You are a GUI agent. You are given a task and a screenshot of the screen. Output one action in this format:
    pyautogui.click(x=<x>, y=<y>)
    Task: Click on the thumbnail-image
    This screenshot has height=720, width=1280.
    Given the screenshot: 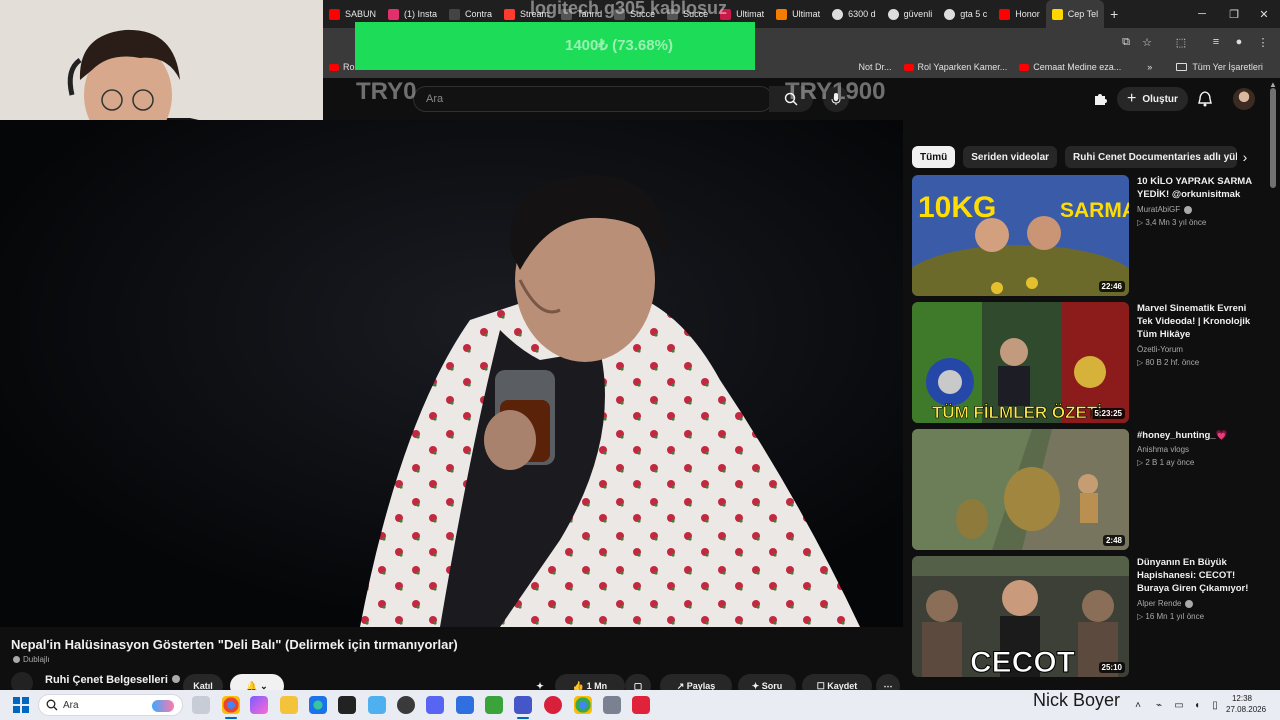 What is the action you would take?
    pyautogui.click(x=1020, y=489)
    